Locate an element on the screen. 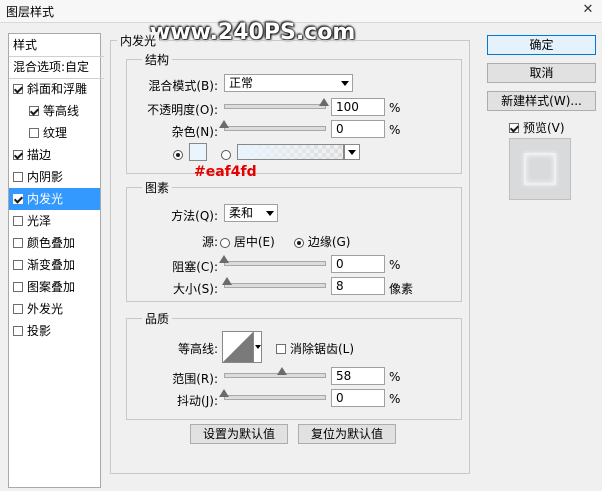 The height and width of the screenshot is (491, 602). opacity-unit: % is located at coordinates (395, 108).